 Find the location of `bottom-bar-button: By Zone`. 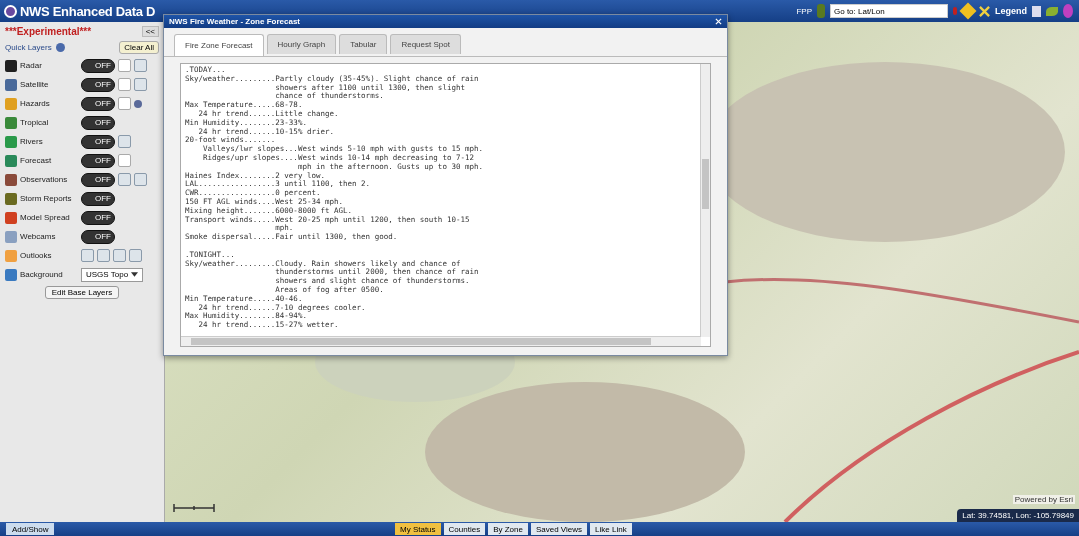

bottom-bar-button: By Zone is located at coordinates (508, 529).